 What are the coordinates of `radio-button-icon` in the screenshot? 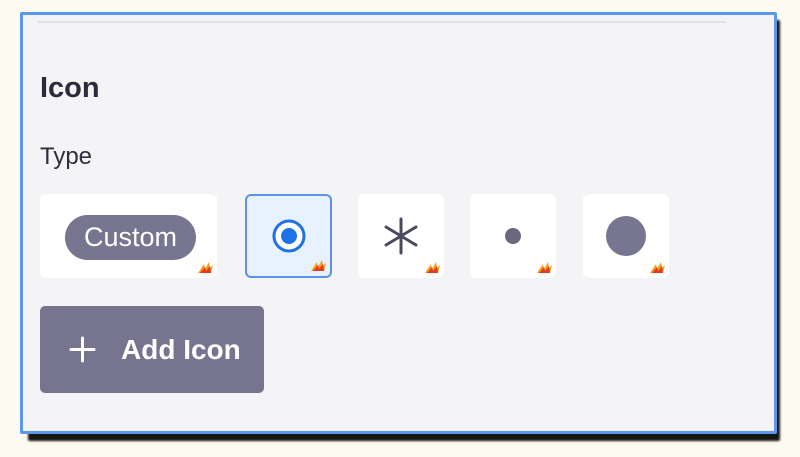 It's located at (288, 236).